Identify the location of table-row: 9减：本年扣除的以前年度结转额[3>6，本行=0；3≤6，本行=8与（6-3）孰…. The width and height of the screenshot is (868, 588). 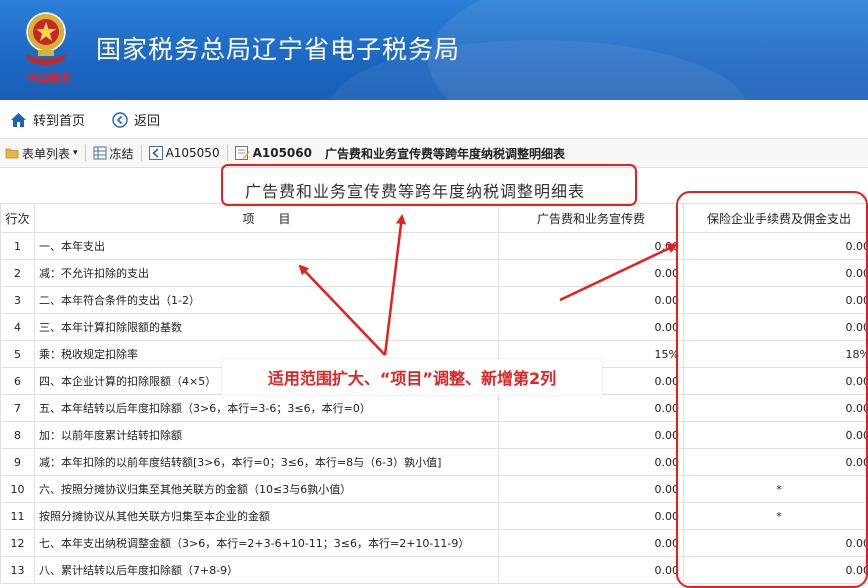
(434, 462).